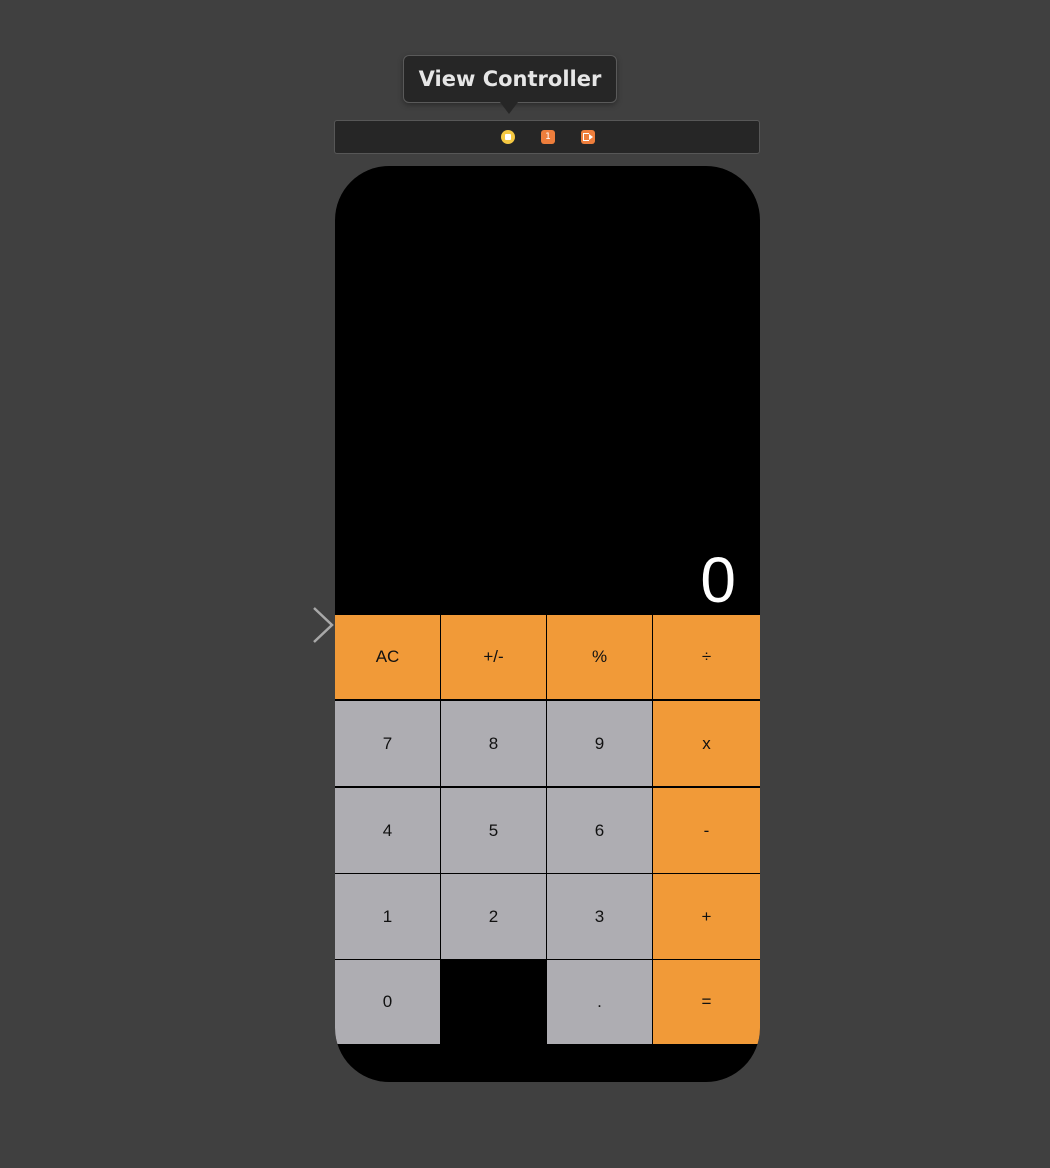 The image size is (1050, 1168). Describe the element at coordinates (493, 657) in the screenshot. I see `sign-toggle-button: +/-` at that location.